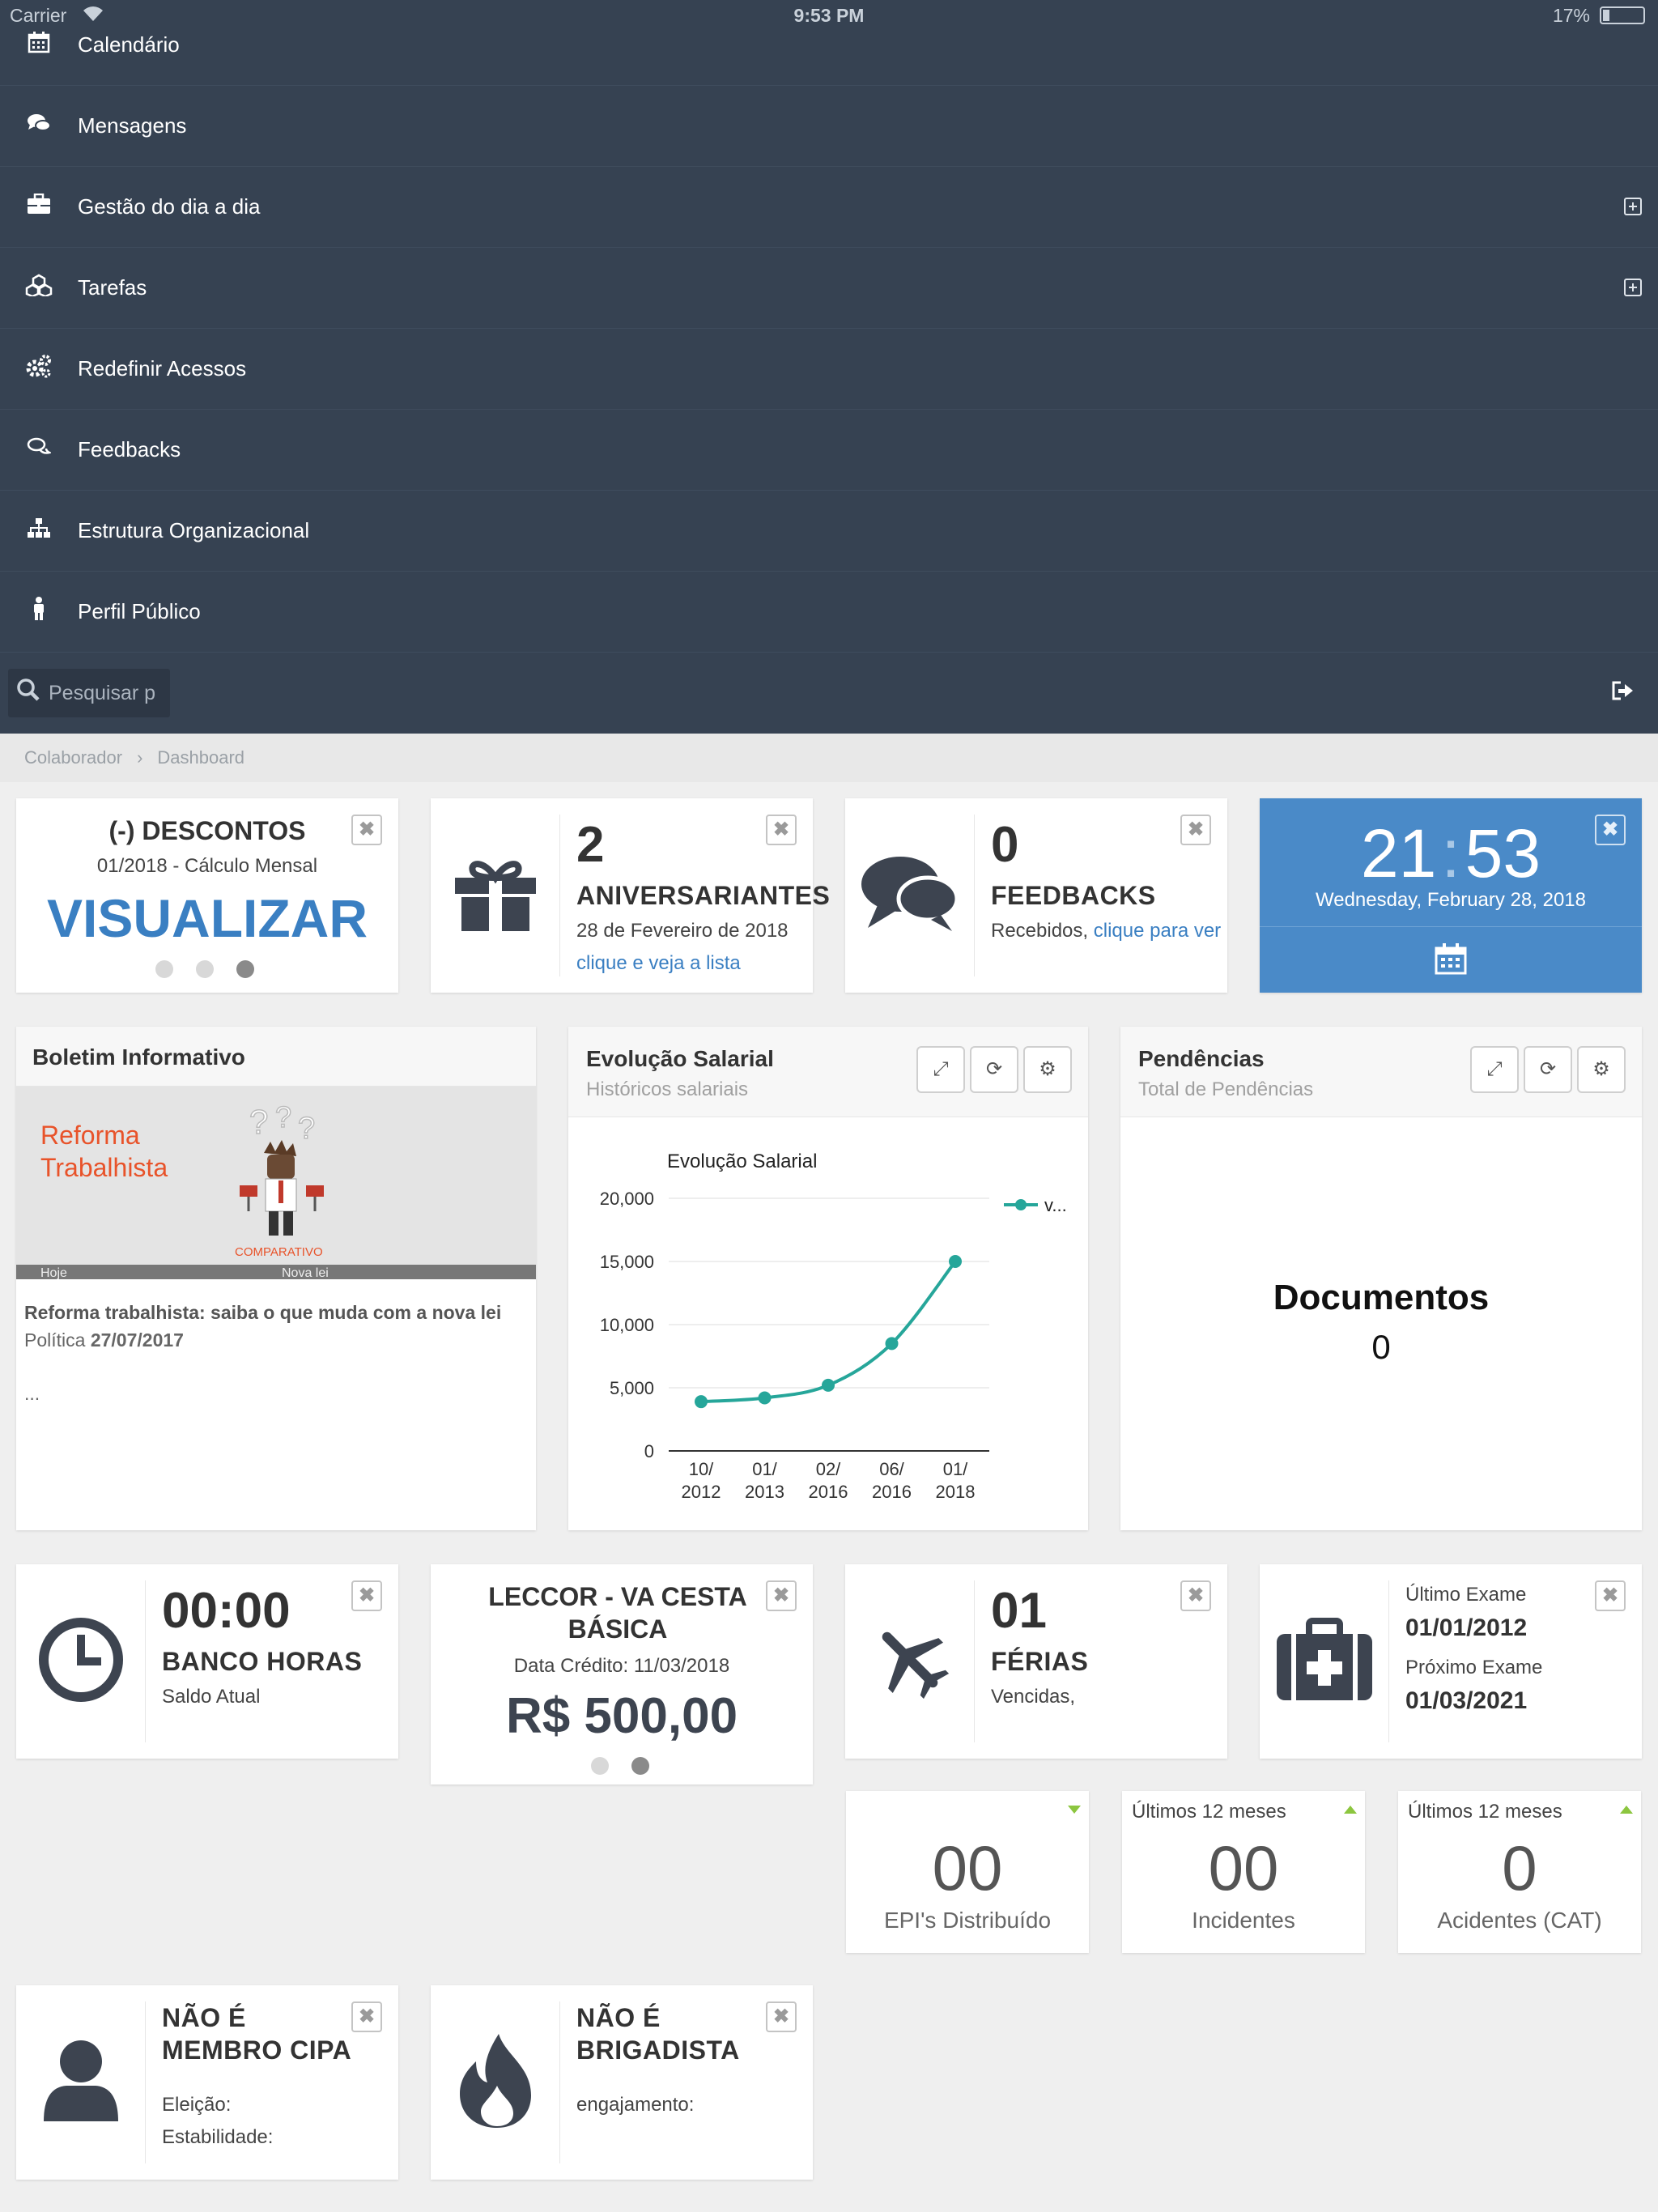  I want to click on visualizar-link: VISUALIZAR, so click(207, 918).